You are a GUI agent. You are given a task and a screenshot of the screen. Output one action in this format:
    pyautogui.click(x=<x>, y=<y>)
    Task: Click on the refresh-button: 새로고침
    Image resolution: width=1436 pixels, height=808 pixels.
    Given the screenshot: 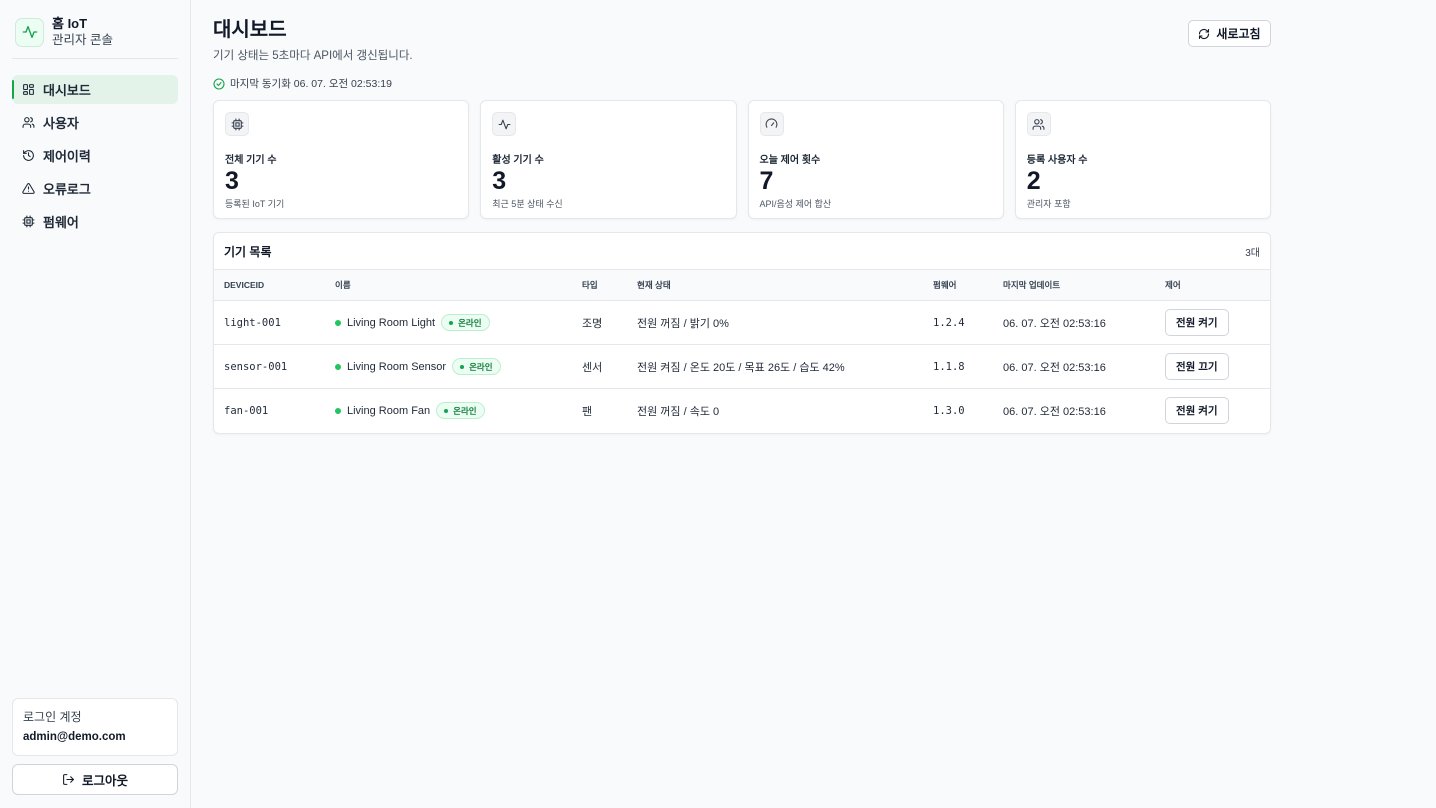 What is the action you would take?
    pyautogui.click(x=1229, y=33)
    